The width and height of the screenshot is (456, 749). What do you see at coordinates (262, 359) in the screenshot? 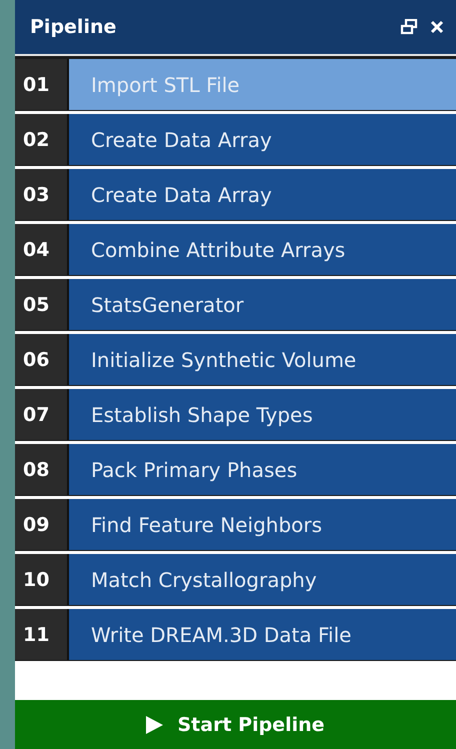
I see `filter-item: Initialize Synthetic Volume` at bounding box center [262, 359].